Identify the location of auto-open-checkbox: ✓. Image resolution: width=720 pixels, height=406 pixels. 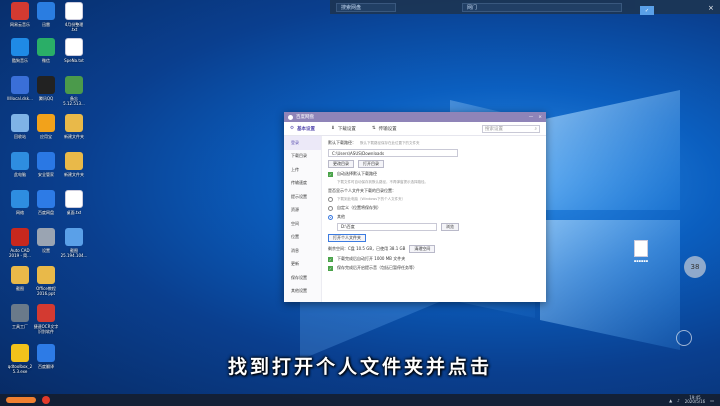
(330, 259).